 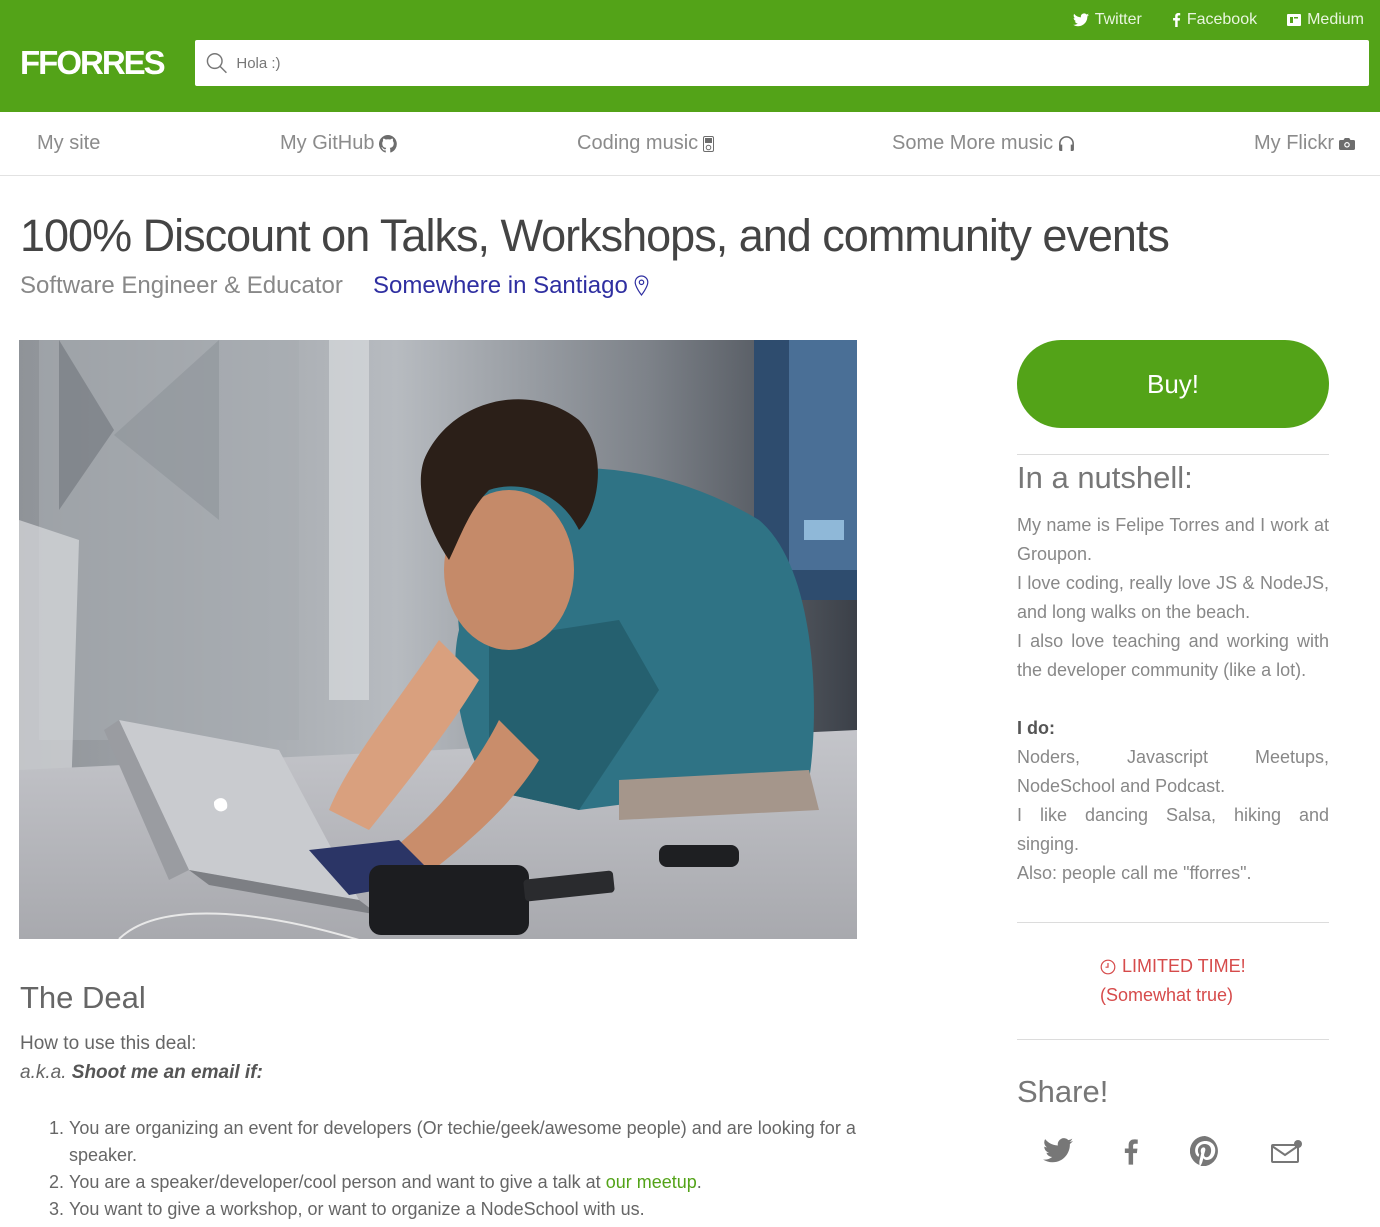 I want to click on deal-heading: The Deal, so click(x=83, y=997).